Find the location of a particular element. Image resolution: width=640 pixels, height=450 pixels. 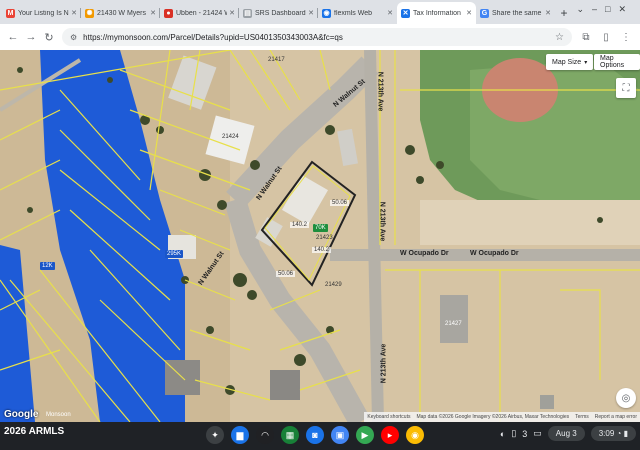

messages-icon: ◙ is located at coordinates (315, 435).